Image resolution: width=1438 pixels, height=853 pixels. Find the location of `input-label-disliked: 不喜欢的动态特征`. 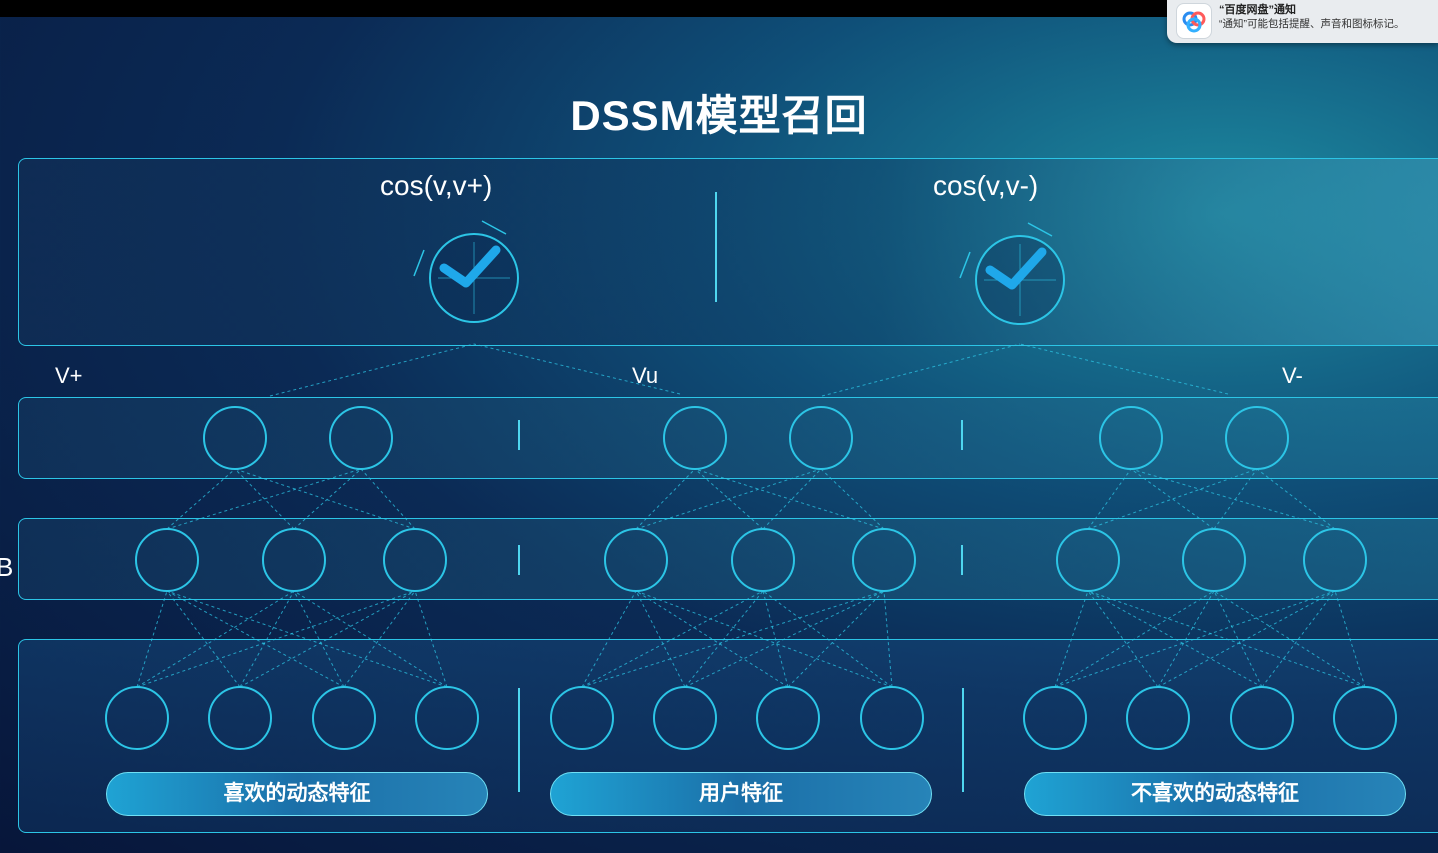

input-label-disliked: 不喜欢的动态特征 is located at coordinates (1215, 794).